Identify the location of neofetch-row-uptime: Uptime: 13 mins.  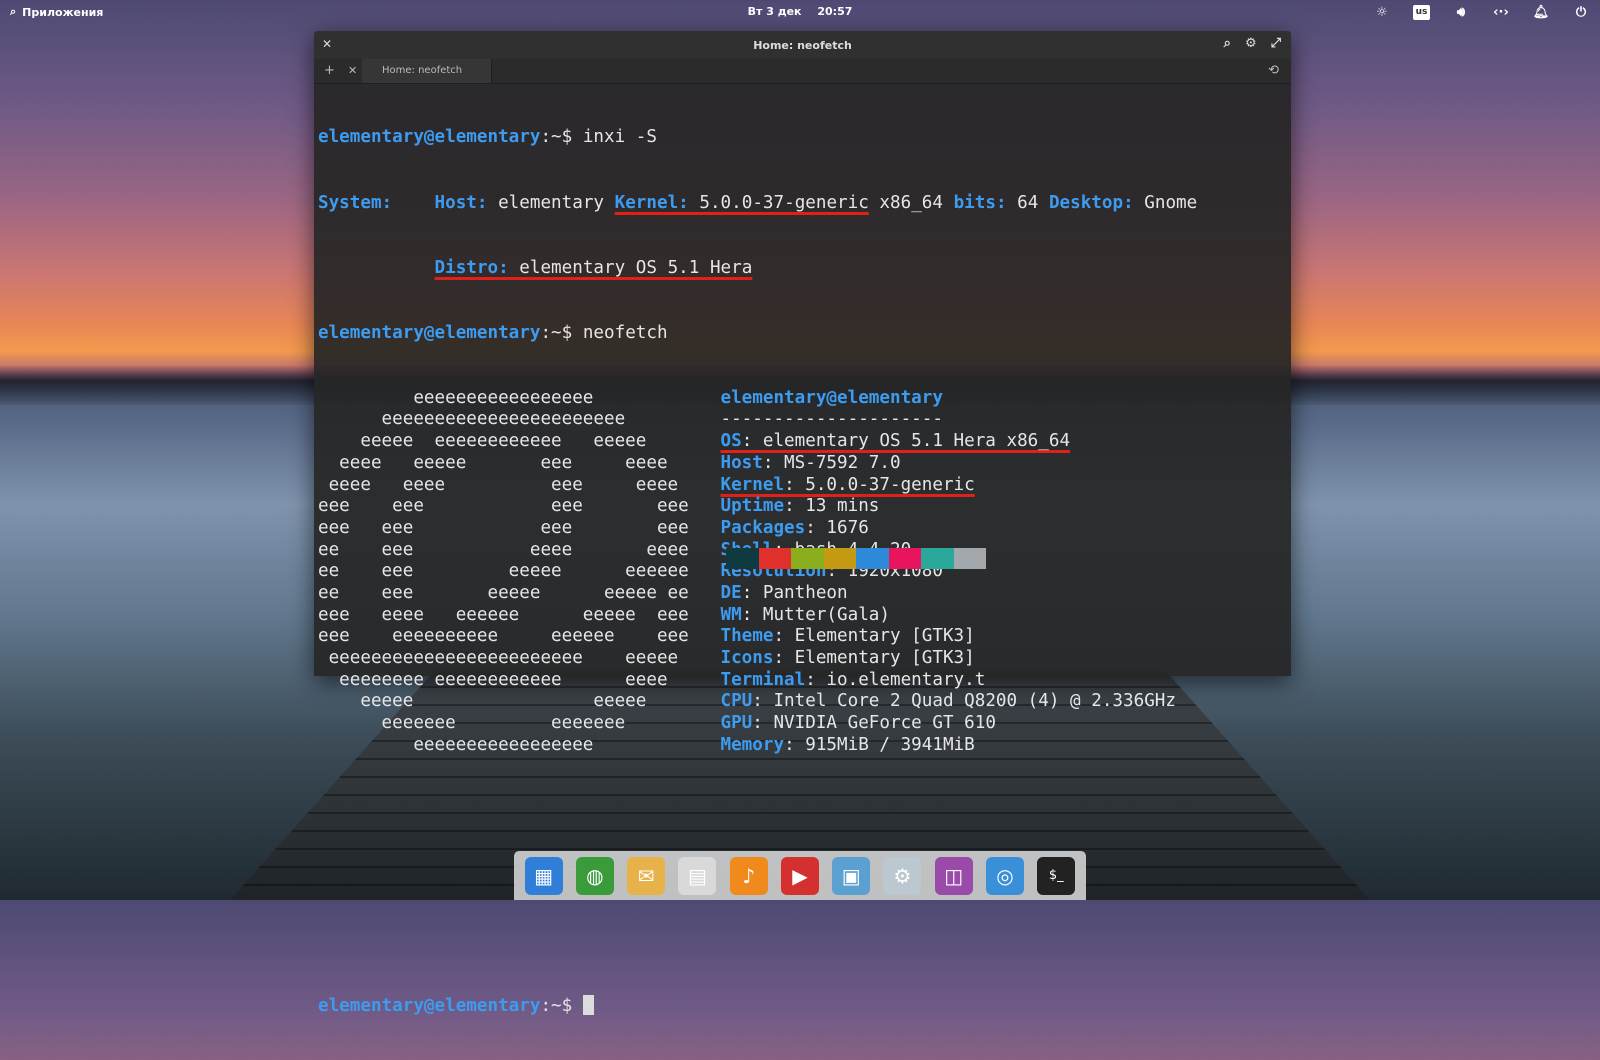
(800, 506).